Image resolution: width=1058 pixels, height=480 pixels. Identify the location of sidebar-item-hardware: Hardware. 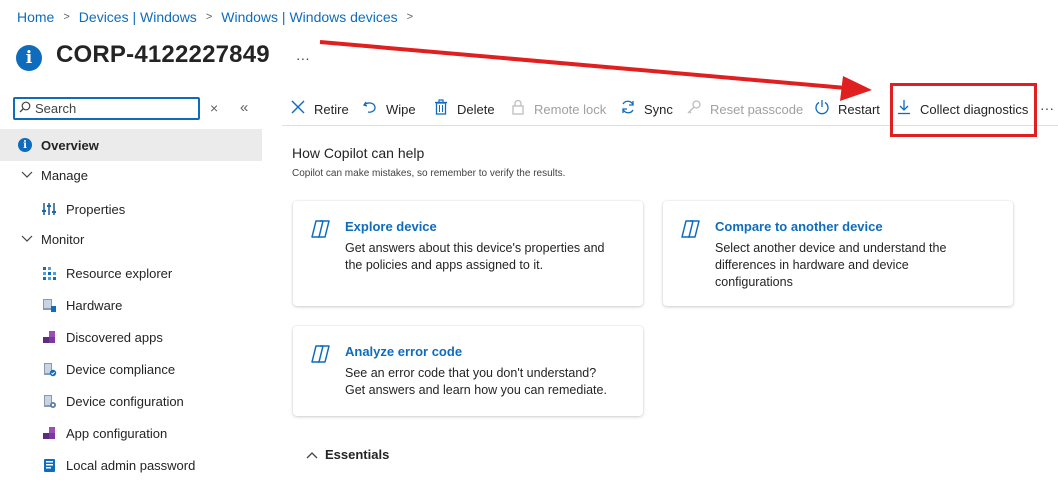
(131, 305).